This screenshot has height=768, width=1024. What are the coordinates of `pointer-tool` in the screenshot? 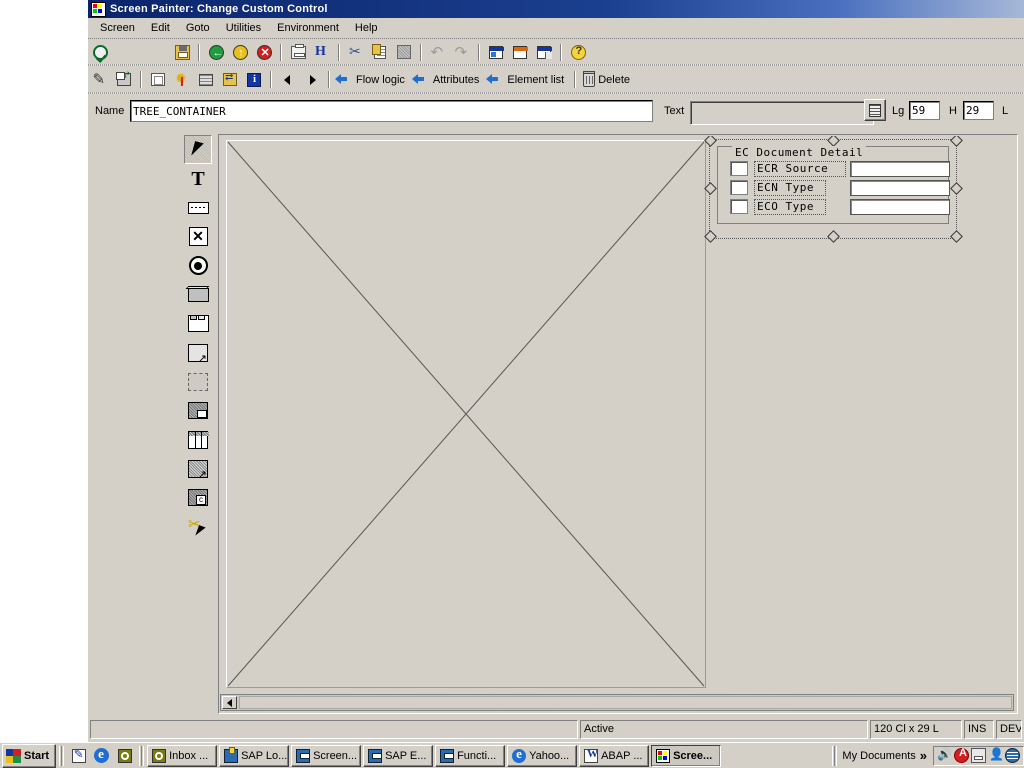 It's located at (198, 149).